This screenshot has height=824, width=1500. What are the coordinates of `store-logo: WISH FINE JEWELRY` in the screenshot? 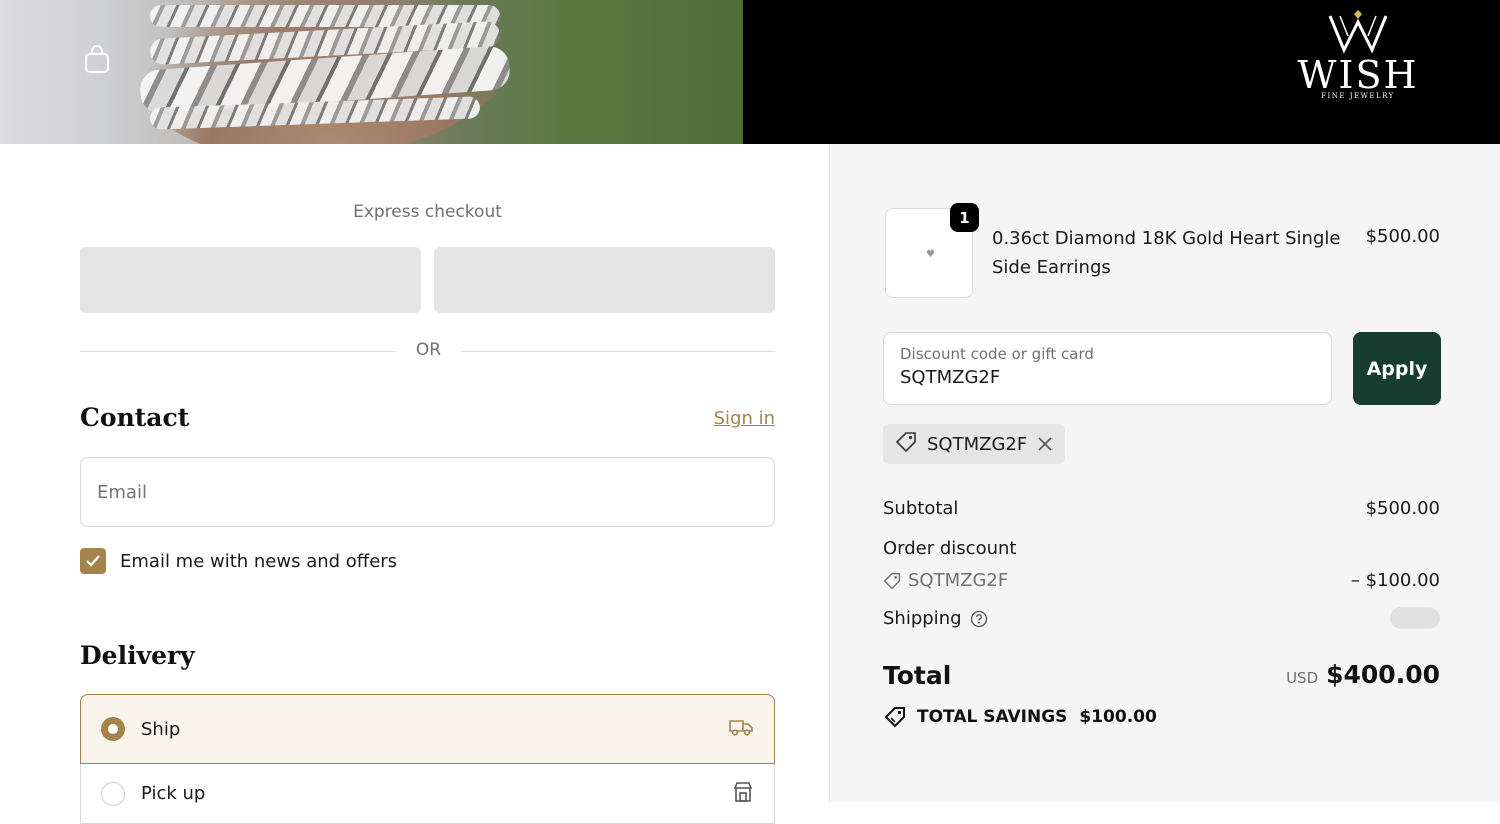 It's located at (1358, 63).